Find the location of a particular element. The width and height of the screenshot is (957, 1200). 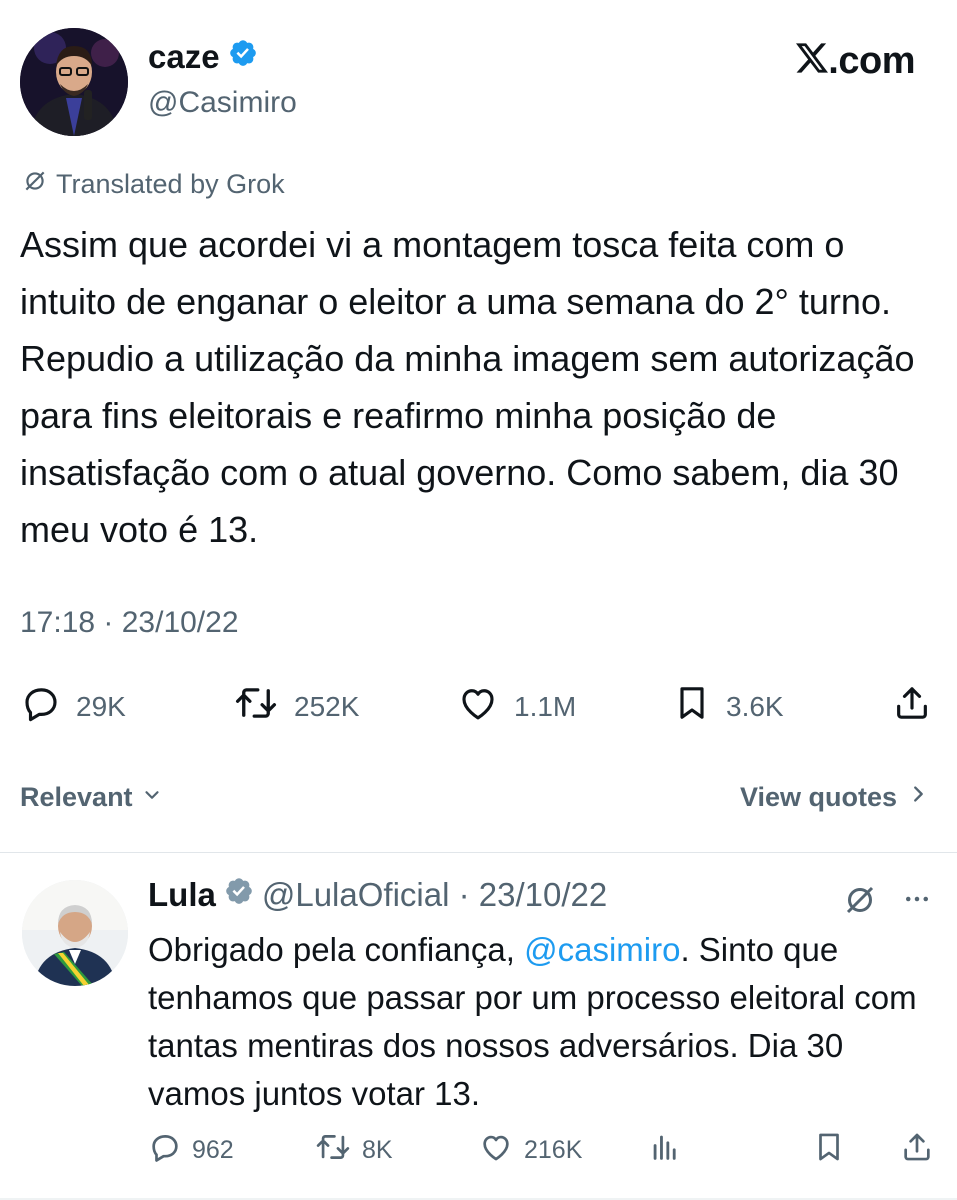

repost-button: 252K is located at coordinates (295, 706).